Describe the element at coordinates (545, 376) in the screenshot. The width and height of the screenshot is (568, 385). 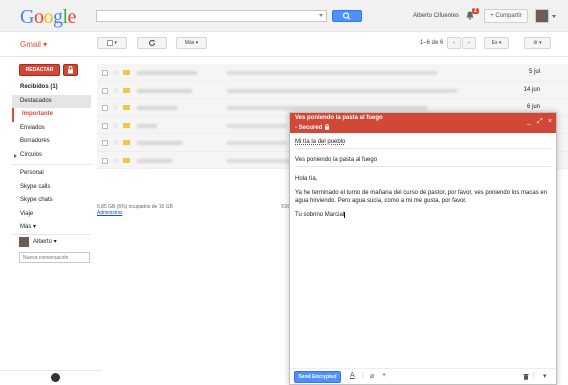
I see `more-options-icon: ▾` at that location.